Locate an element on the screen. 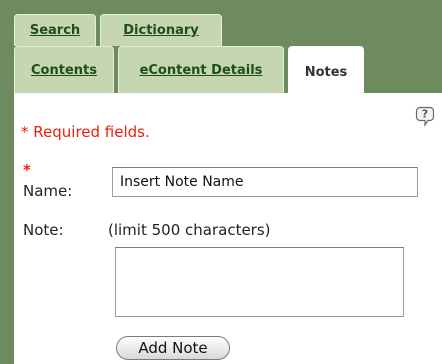 The height and width of the screenshot is (364, 442). tab-econtent-details: eContent Details is located at coordinates (201, 69).